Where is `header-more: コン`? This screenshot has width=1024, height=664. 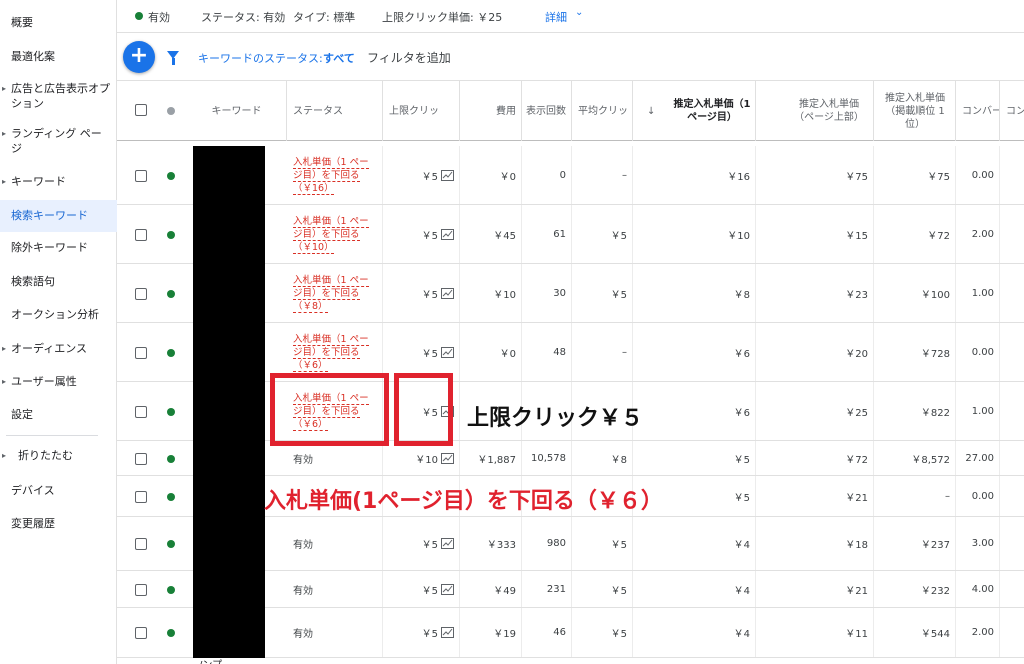 header-more: コン is located at coordinates (1012, 111).